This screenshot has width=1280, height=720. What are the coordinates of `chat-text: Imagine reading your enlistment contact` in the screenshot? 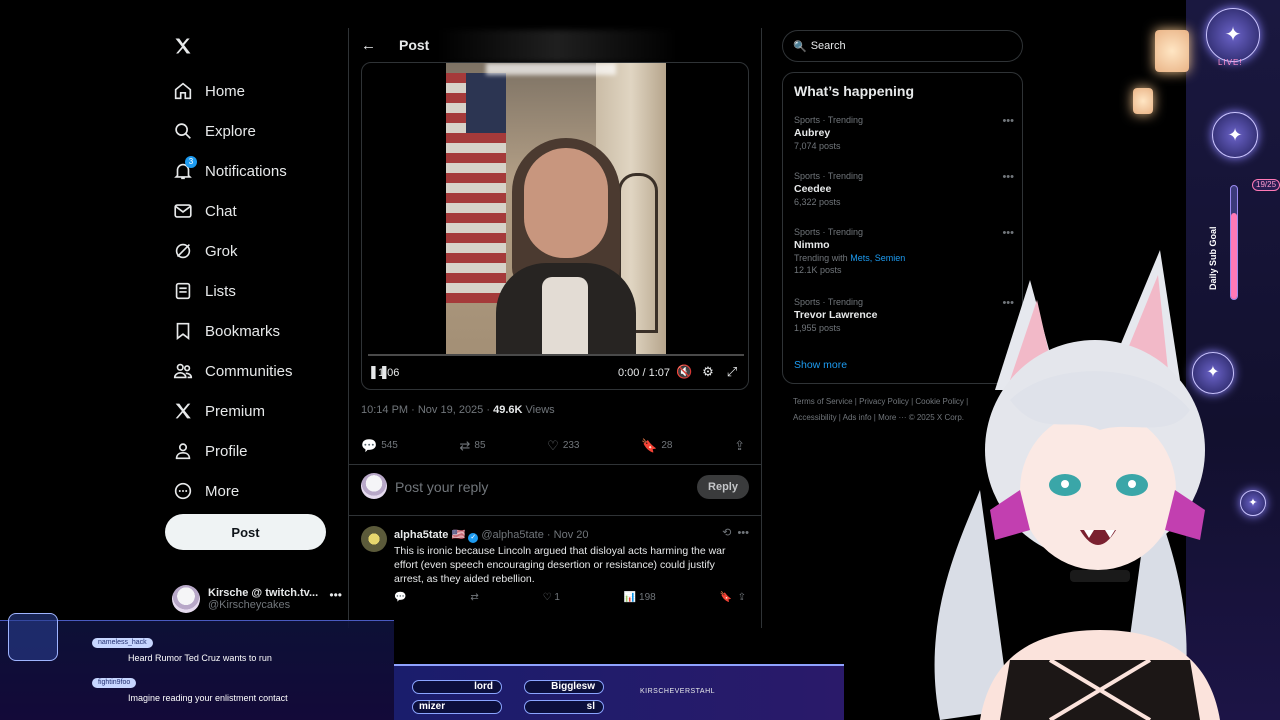 It's located at (208, 698).